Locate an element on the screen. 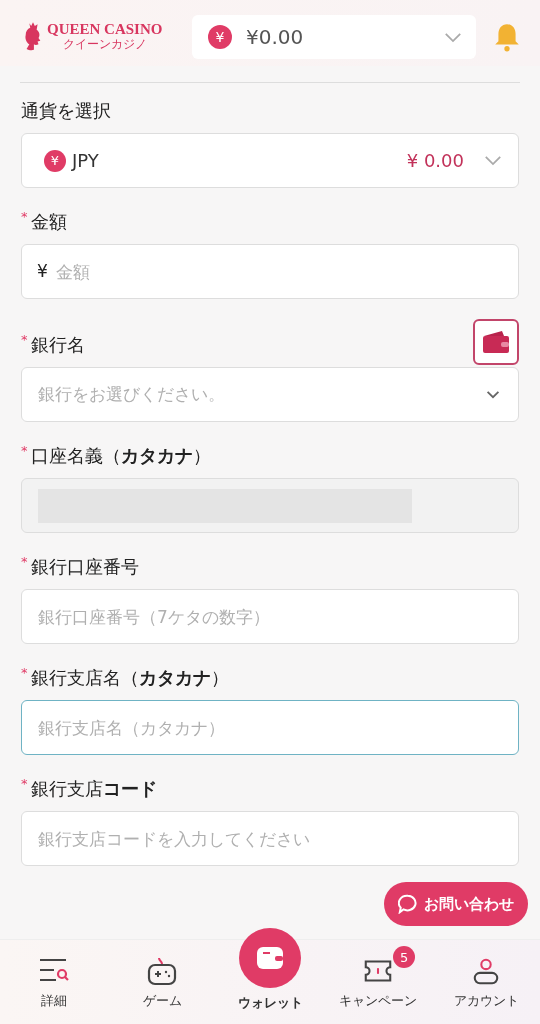 The width and height of the screenshot is (540, 1024). field-label: 口座名義（カタカナ） is located at coordinates (120, 456).